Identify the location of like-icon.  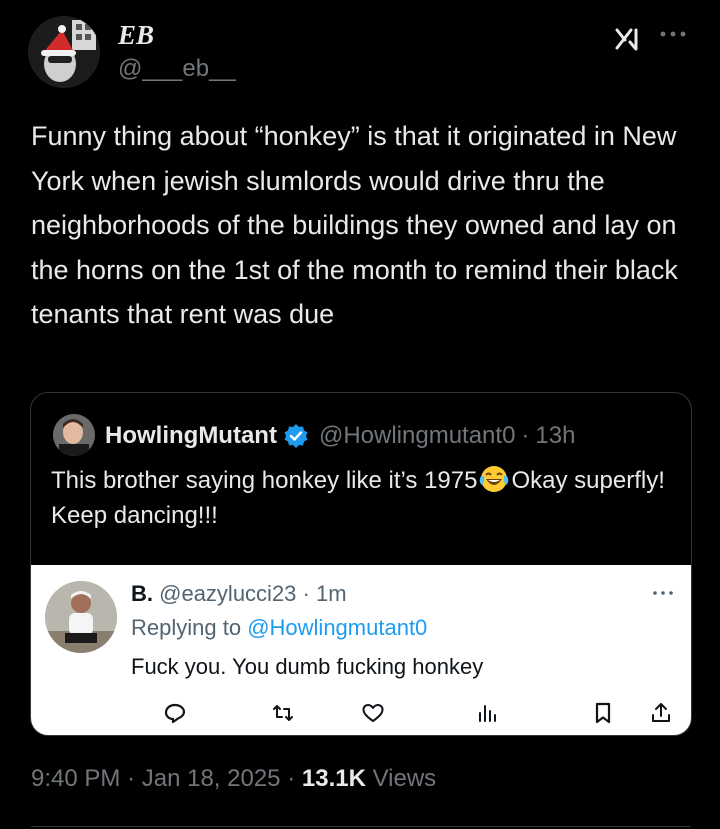
(373, 713).